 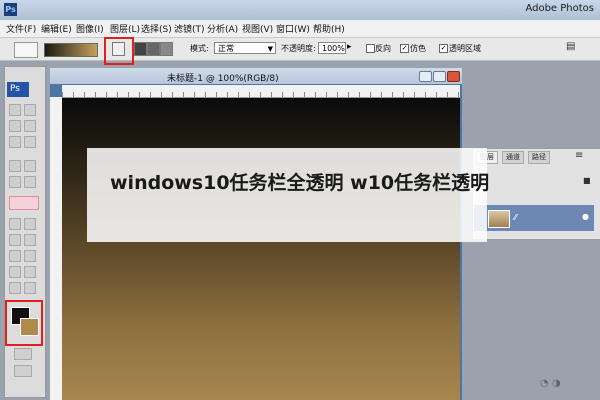 I want to click on menu-edit: 编辑(E), so click(x=56, y=28).